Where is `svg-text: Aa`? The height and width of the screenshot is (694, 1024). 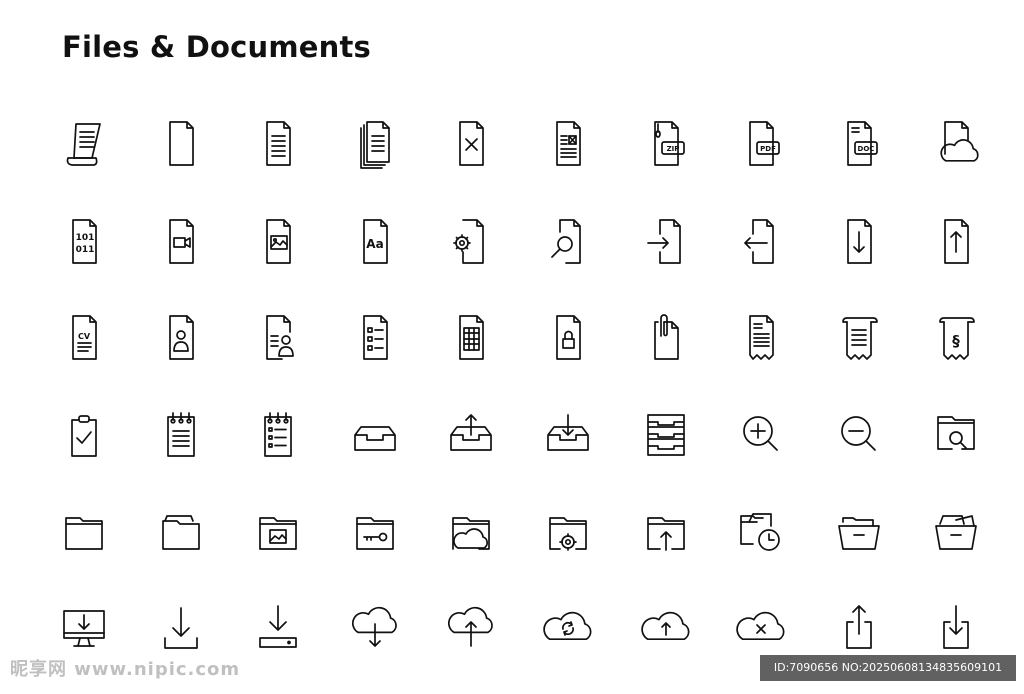
svg-text: Aa is located at coordinates (374, 244).